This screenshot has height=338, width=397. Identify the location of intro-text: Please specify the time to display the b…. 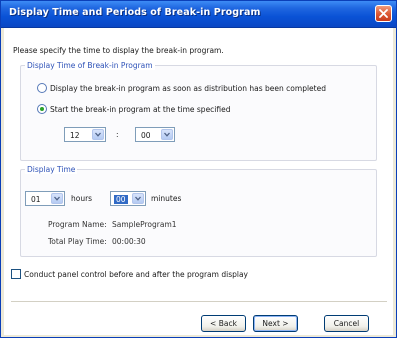
(118, 50).